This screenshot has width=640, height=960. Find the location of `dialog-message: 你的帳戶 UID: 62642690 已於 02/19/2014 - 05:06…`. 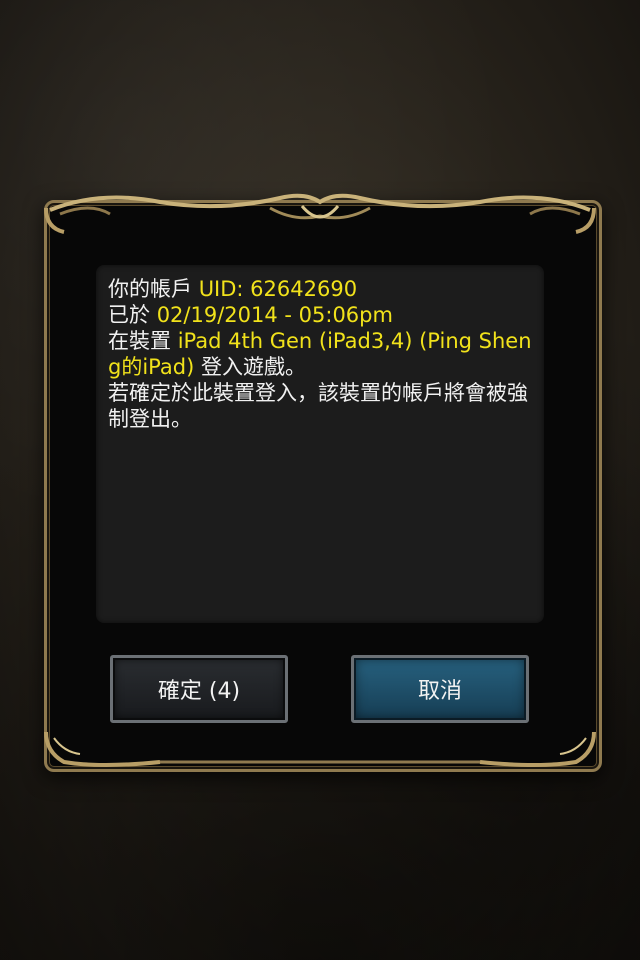

dialog-message: 你的帳戶 UID: 62642690 已於 02/19/2014 - 05:06… is located at coordinates (323, 354).